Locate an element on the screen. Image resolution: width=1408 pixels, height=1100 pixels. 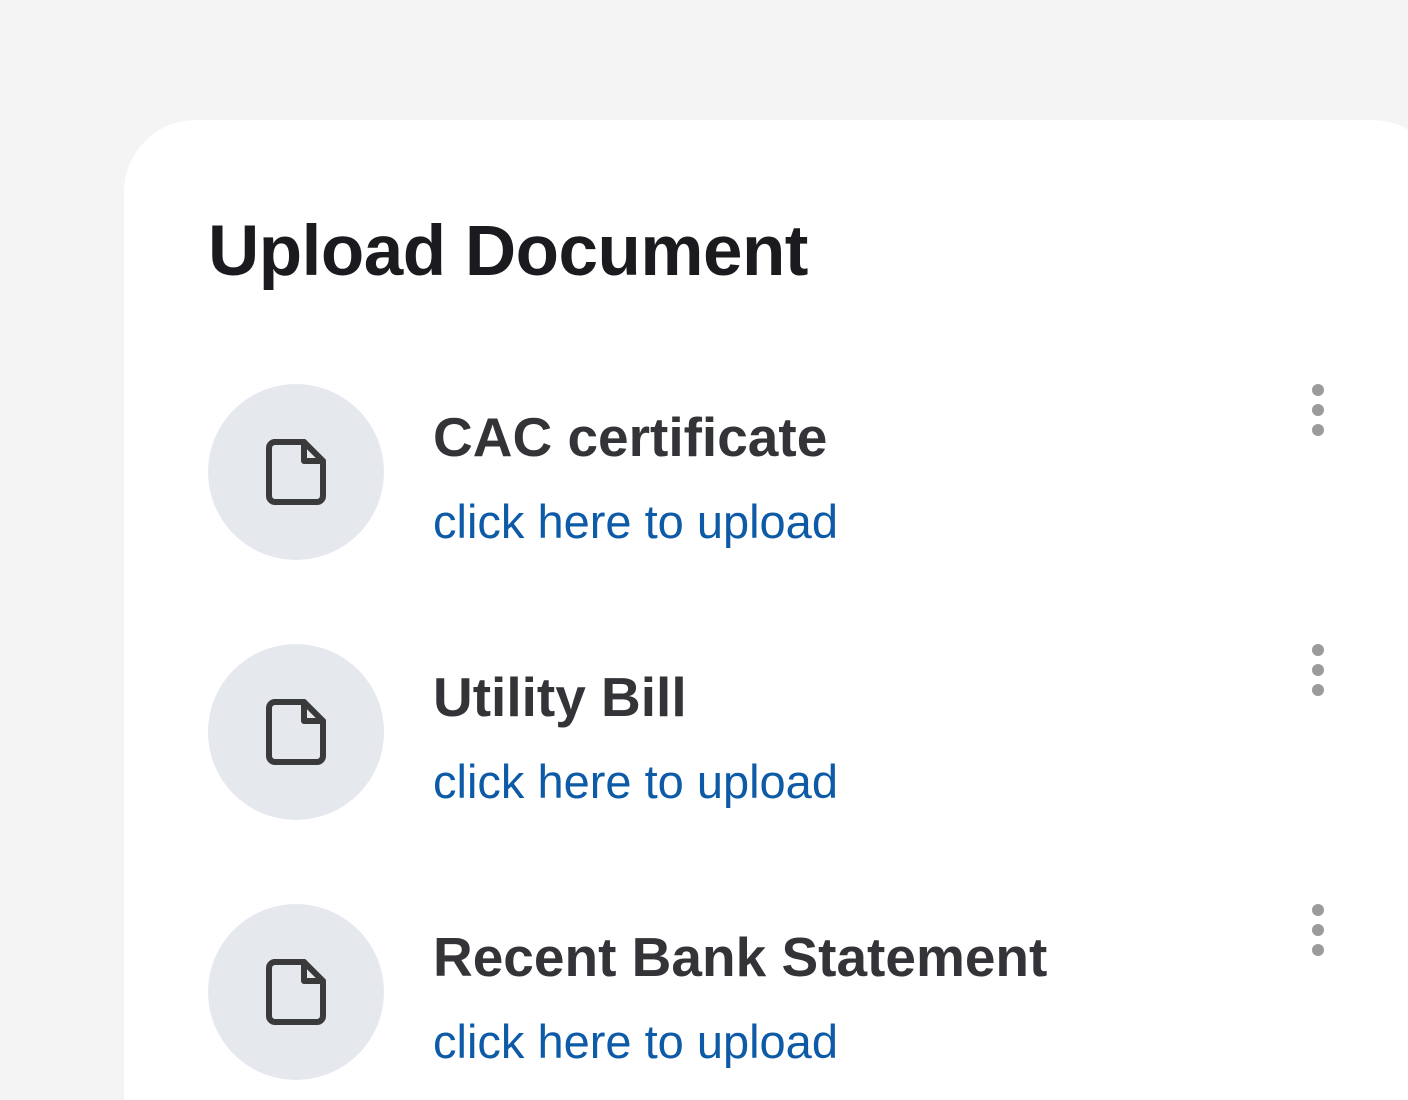
document-name: Utility Bill is located at coordinates (560, 697).